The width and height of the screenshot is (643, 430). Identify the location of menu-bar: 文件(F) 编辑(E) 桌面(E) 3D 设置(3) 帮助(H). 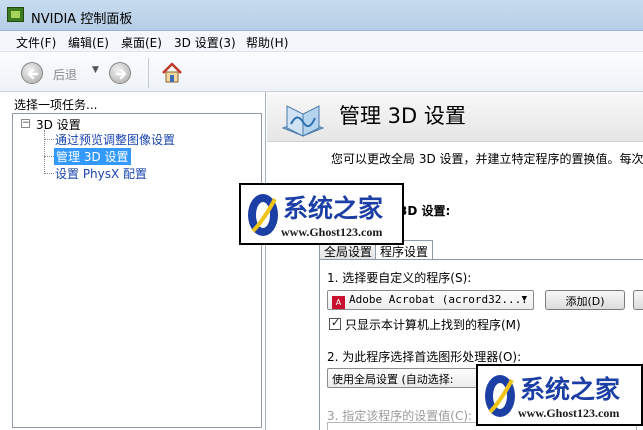
(321, 41).